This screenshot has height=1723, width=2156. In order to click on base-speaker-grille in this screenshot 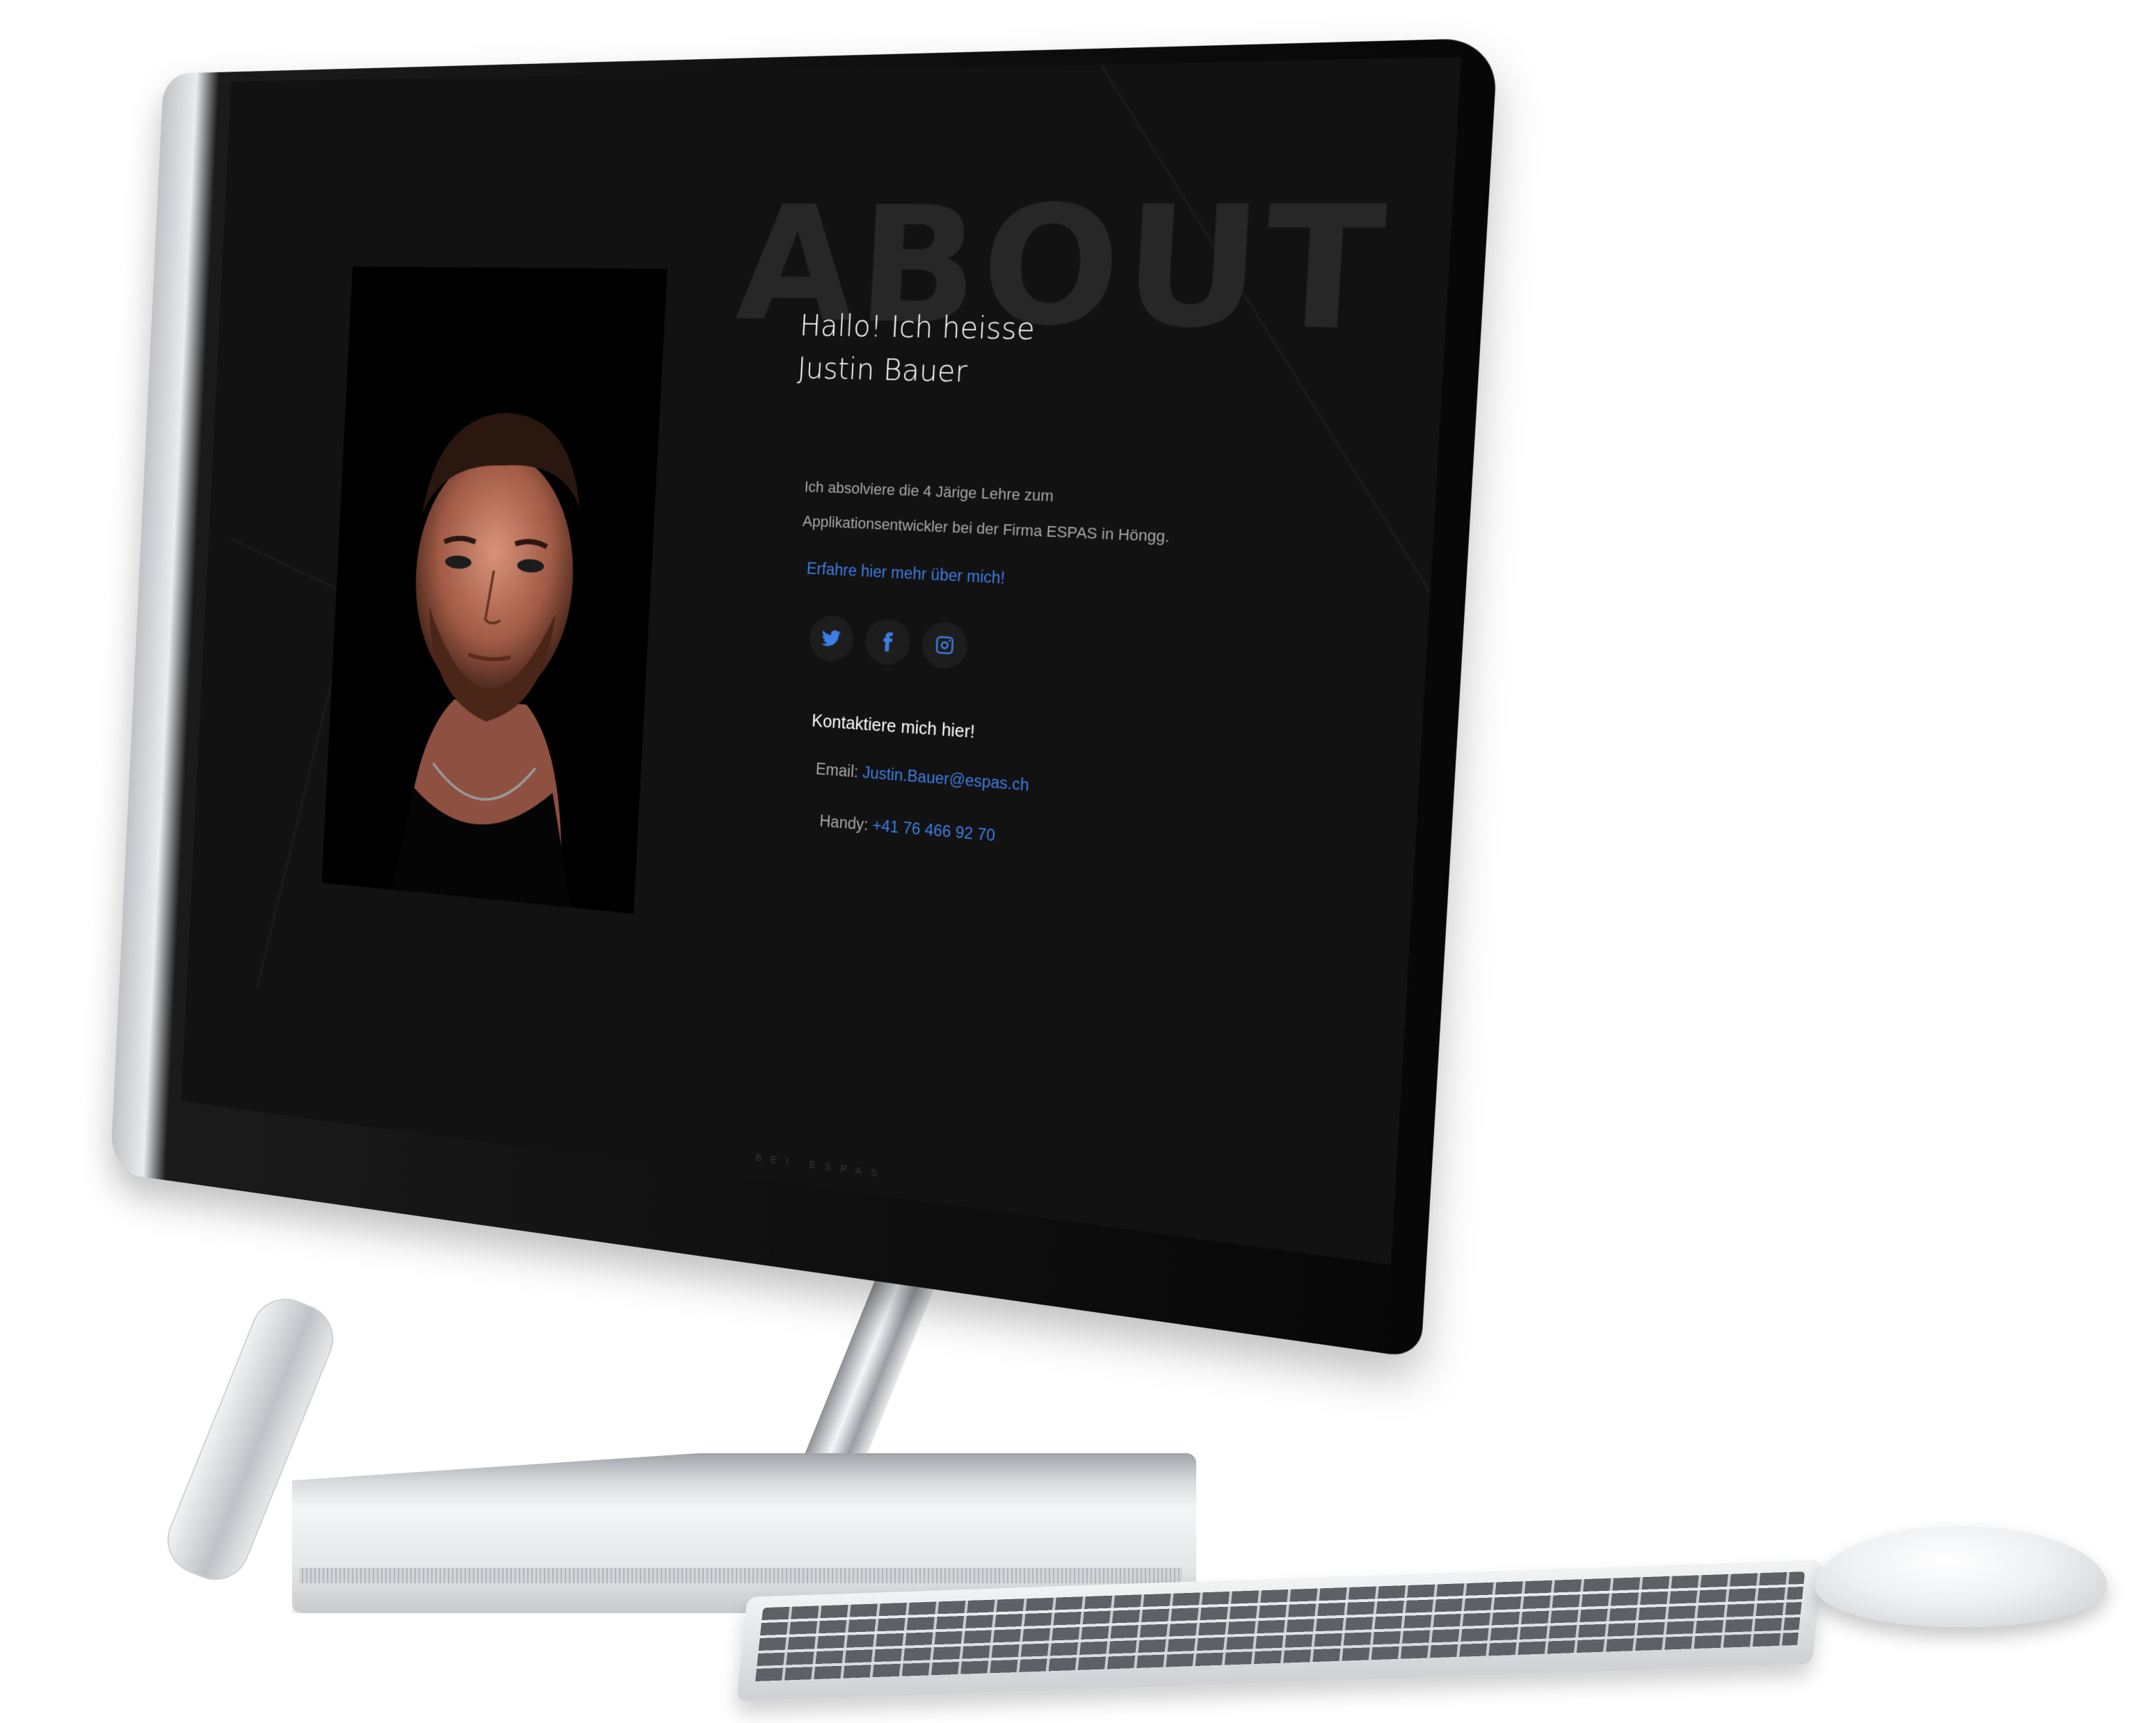, I will do `click(740, 1576)`.